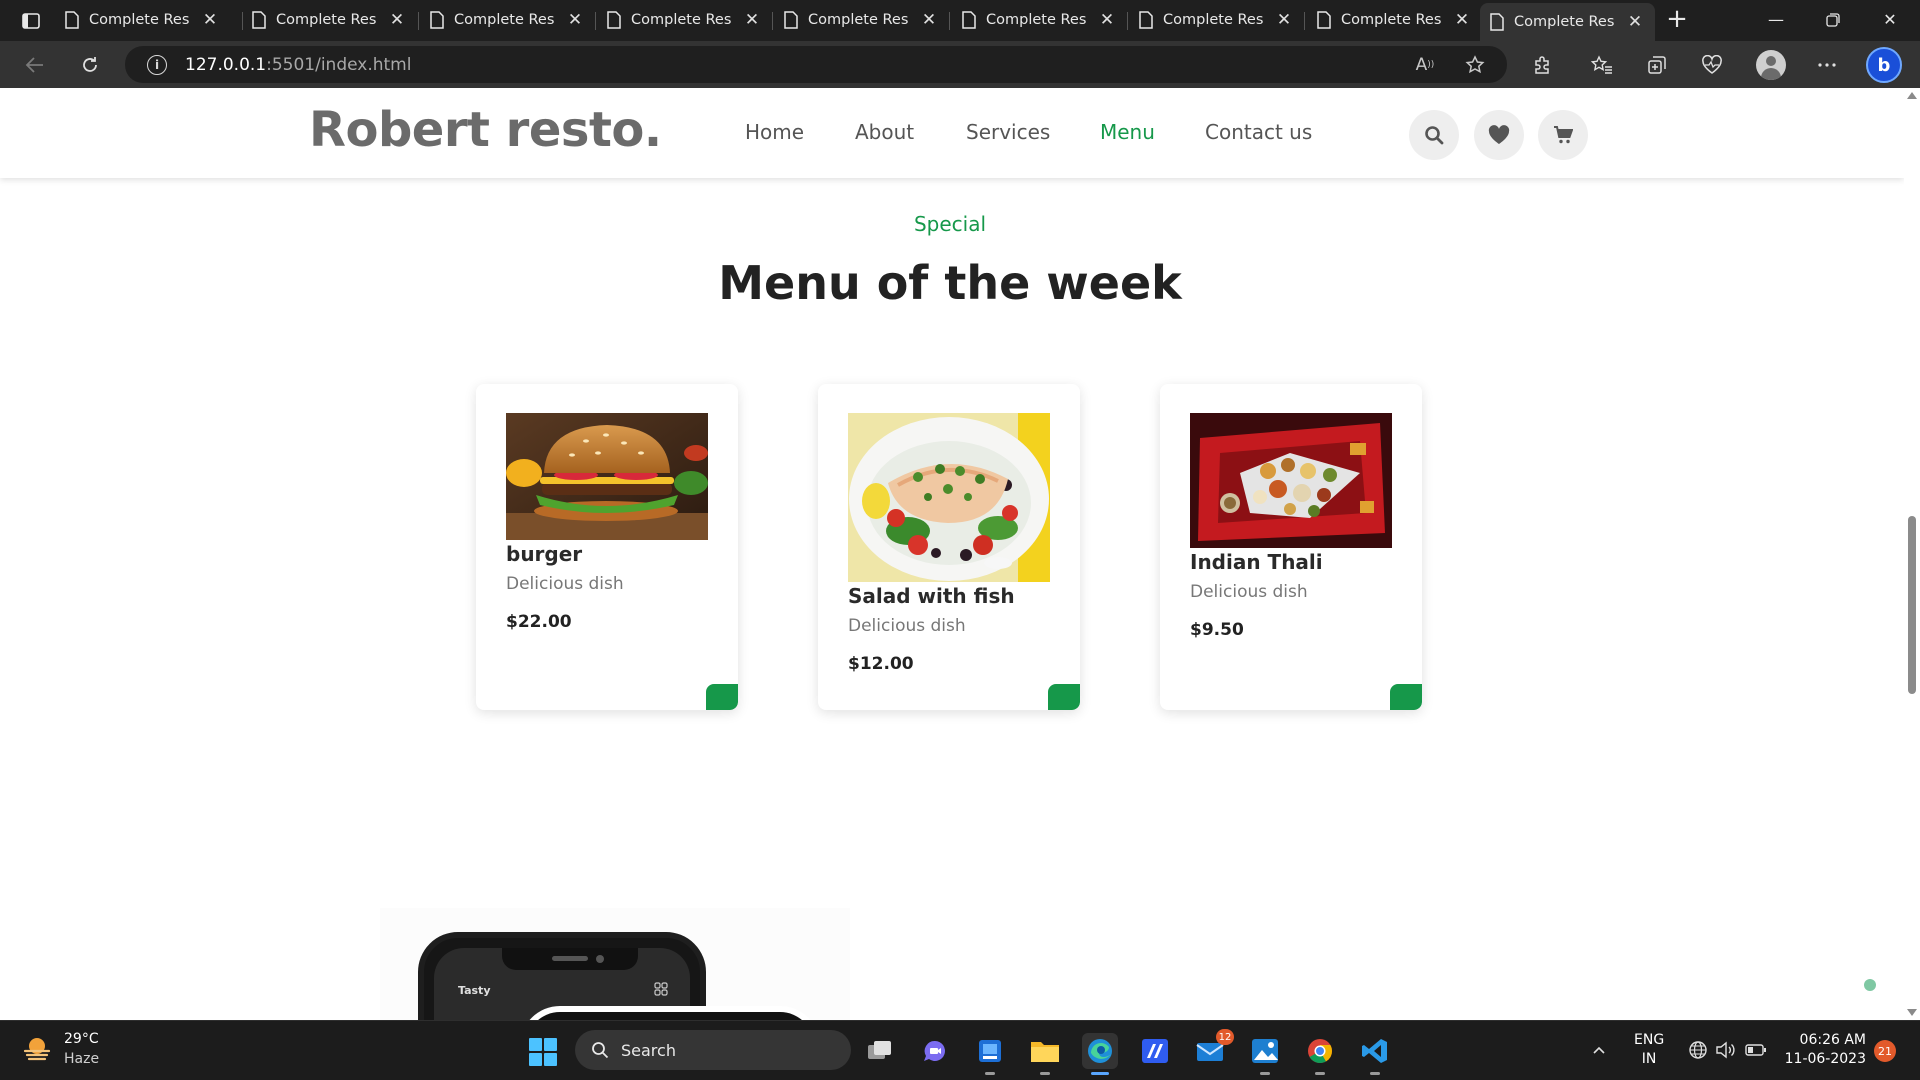 This screenshot has height=1080, width=1920. Describe the element at coordinates (90, 65) in the screenshot. I see `refresh-icon` at that location.